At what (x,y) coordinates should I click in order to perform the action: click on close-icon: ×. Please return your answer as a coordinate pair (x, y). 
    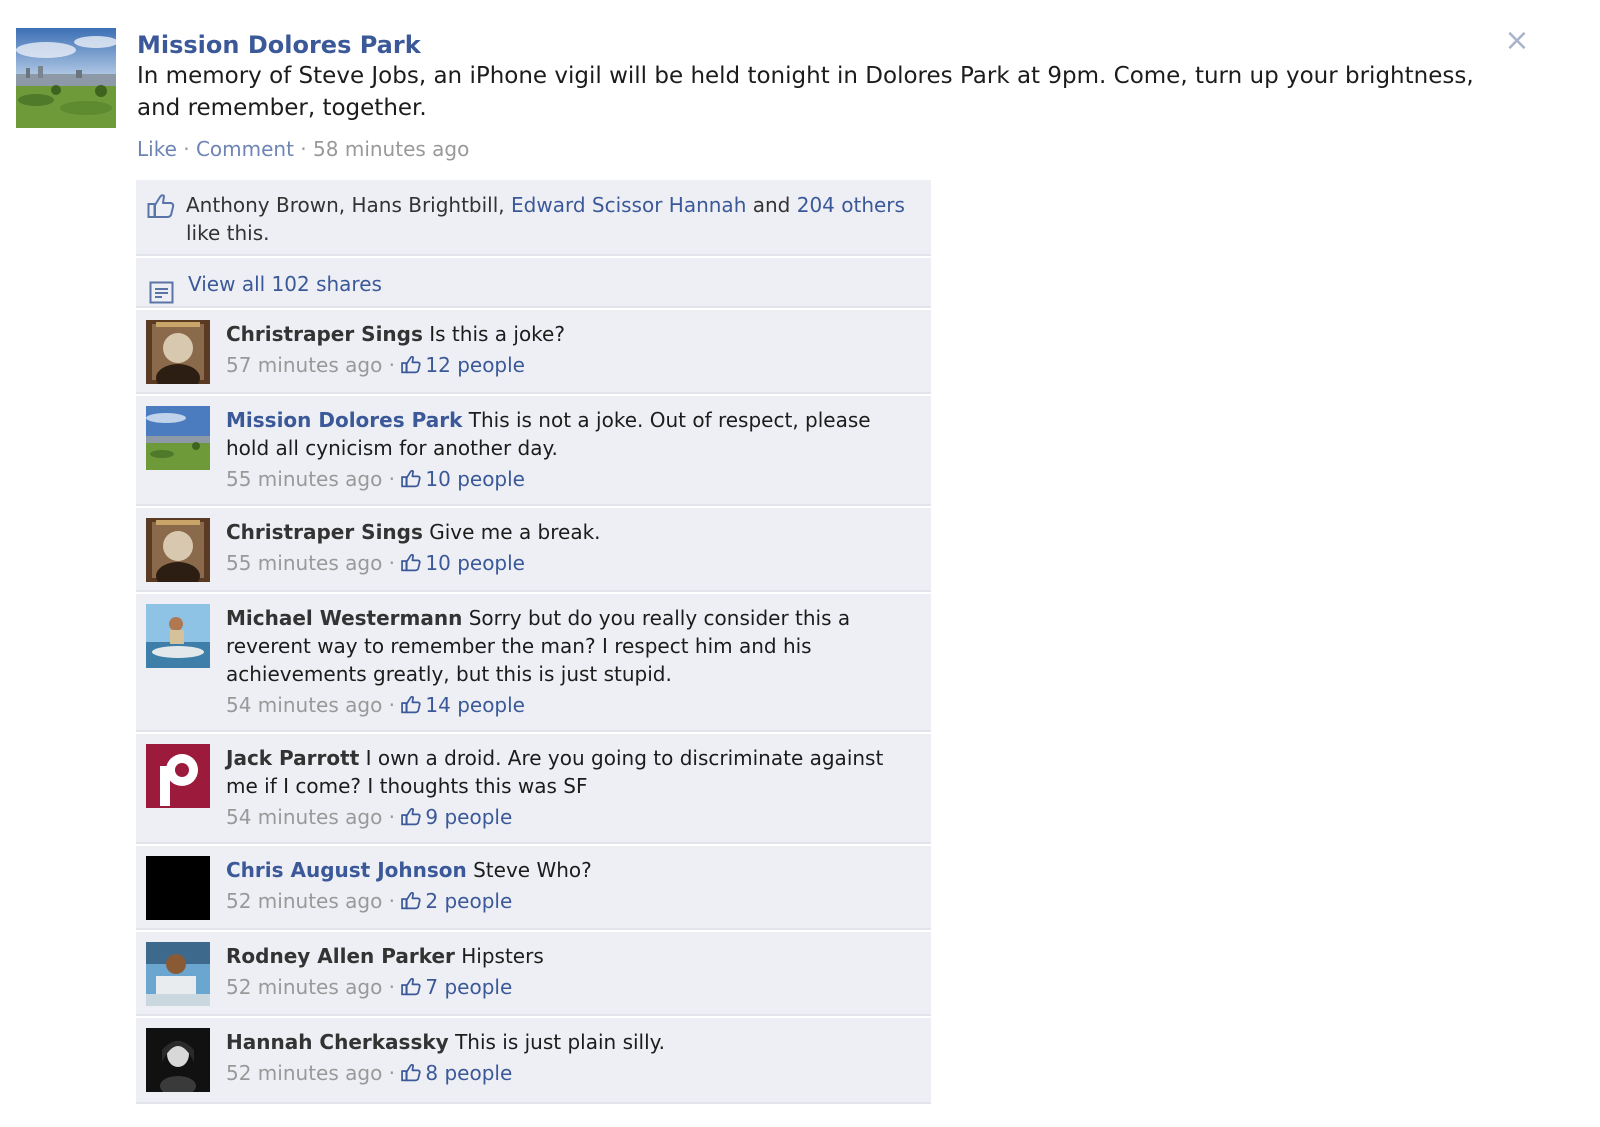
    Looking at the image, I should click on (1517, 41).